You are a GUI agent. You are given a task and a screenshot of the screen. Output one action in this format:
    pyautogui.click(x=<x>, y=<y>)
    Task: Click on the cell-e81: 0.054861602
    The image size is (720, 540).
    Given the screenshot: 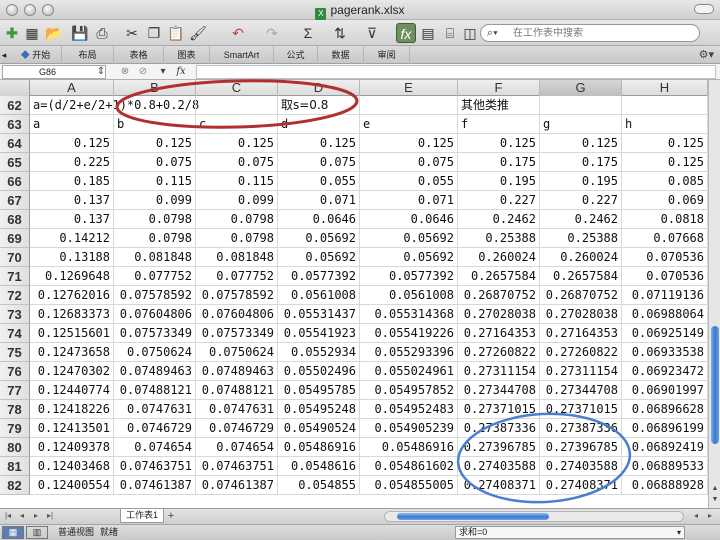 What is the action you would take?
    pyautogui.click(x=409, y=466)
    